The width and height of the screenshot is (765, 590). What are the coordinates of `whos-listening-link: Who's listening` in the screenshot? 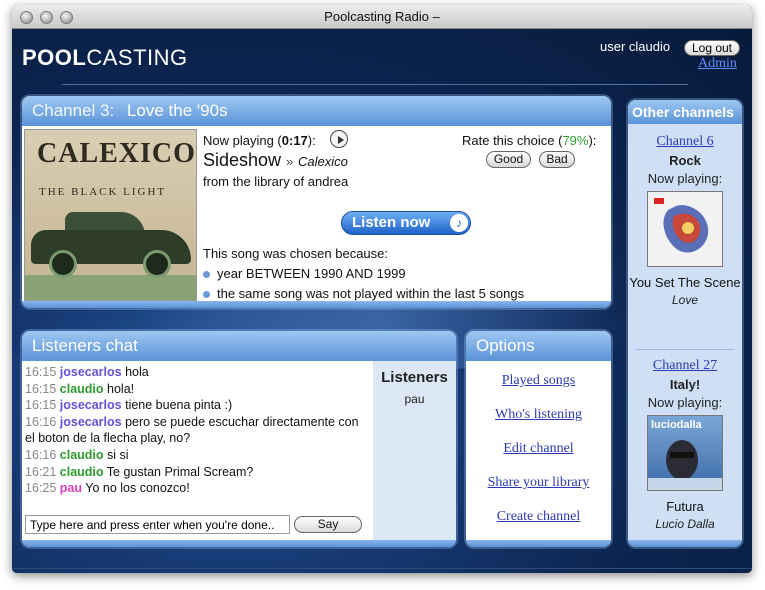 It's located at (538, 415).